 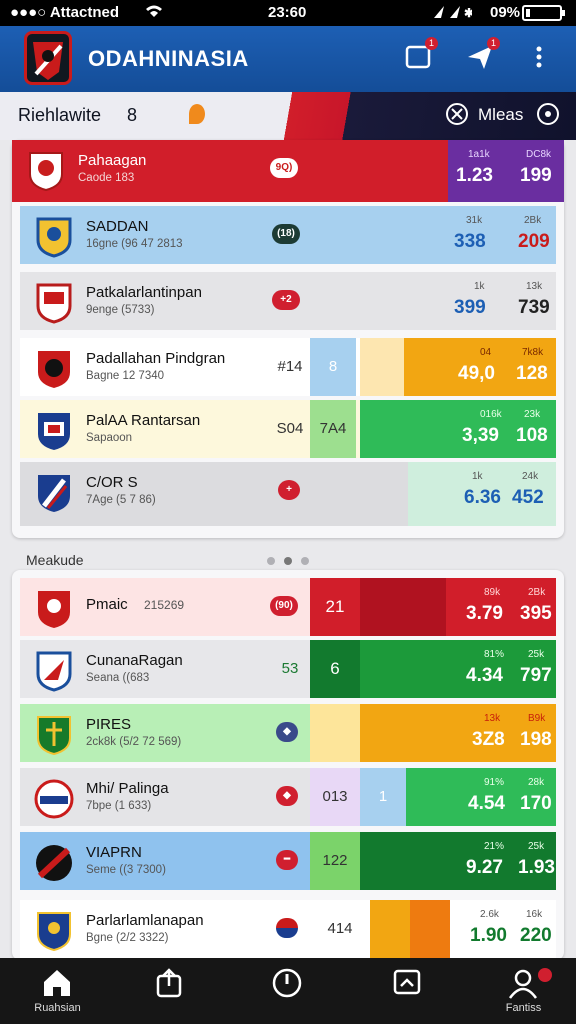 What do you see at coordinates (482, 497) in the screenshot?
I see `stat-value: 6.36` at bounding box center [482, 497].